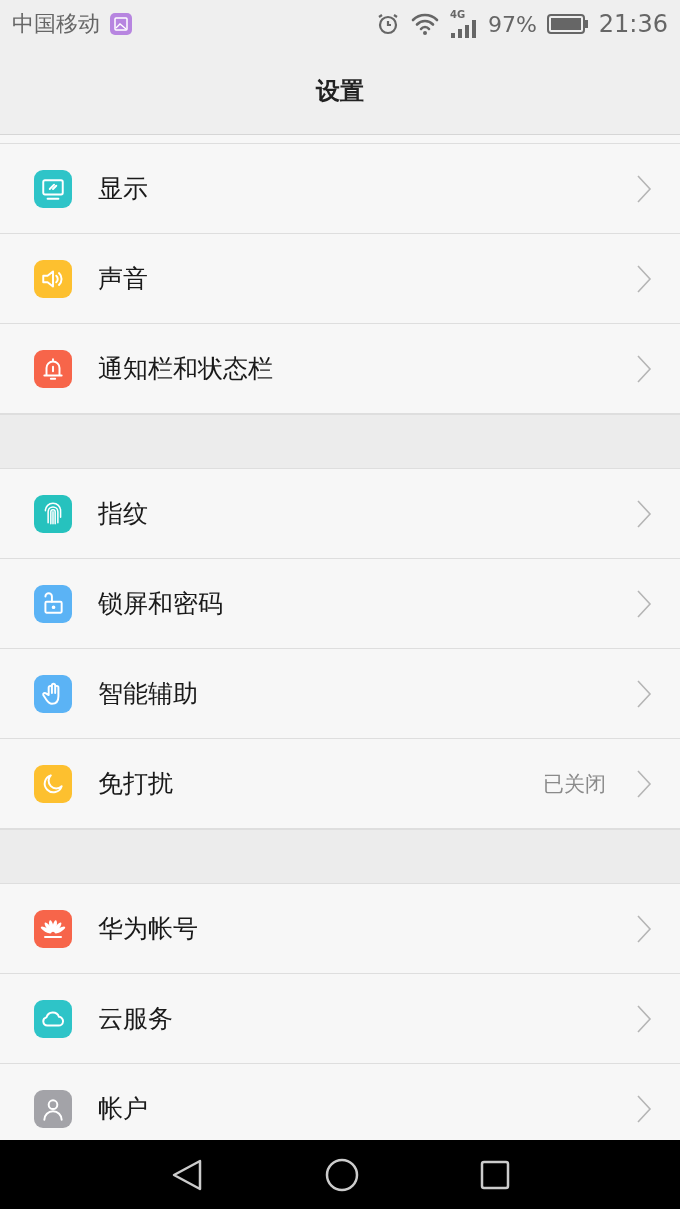 The width and height of the screenshot is (680, 1209). What do you see at coordinates (148, 929) in the screenshot?
I see `setting-label: 华为帐号` at bounding box center [148, 929].